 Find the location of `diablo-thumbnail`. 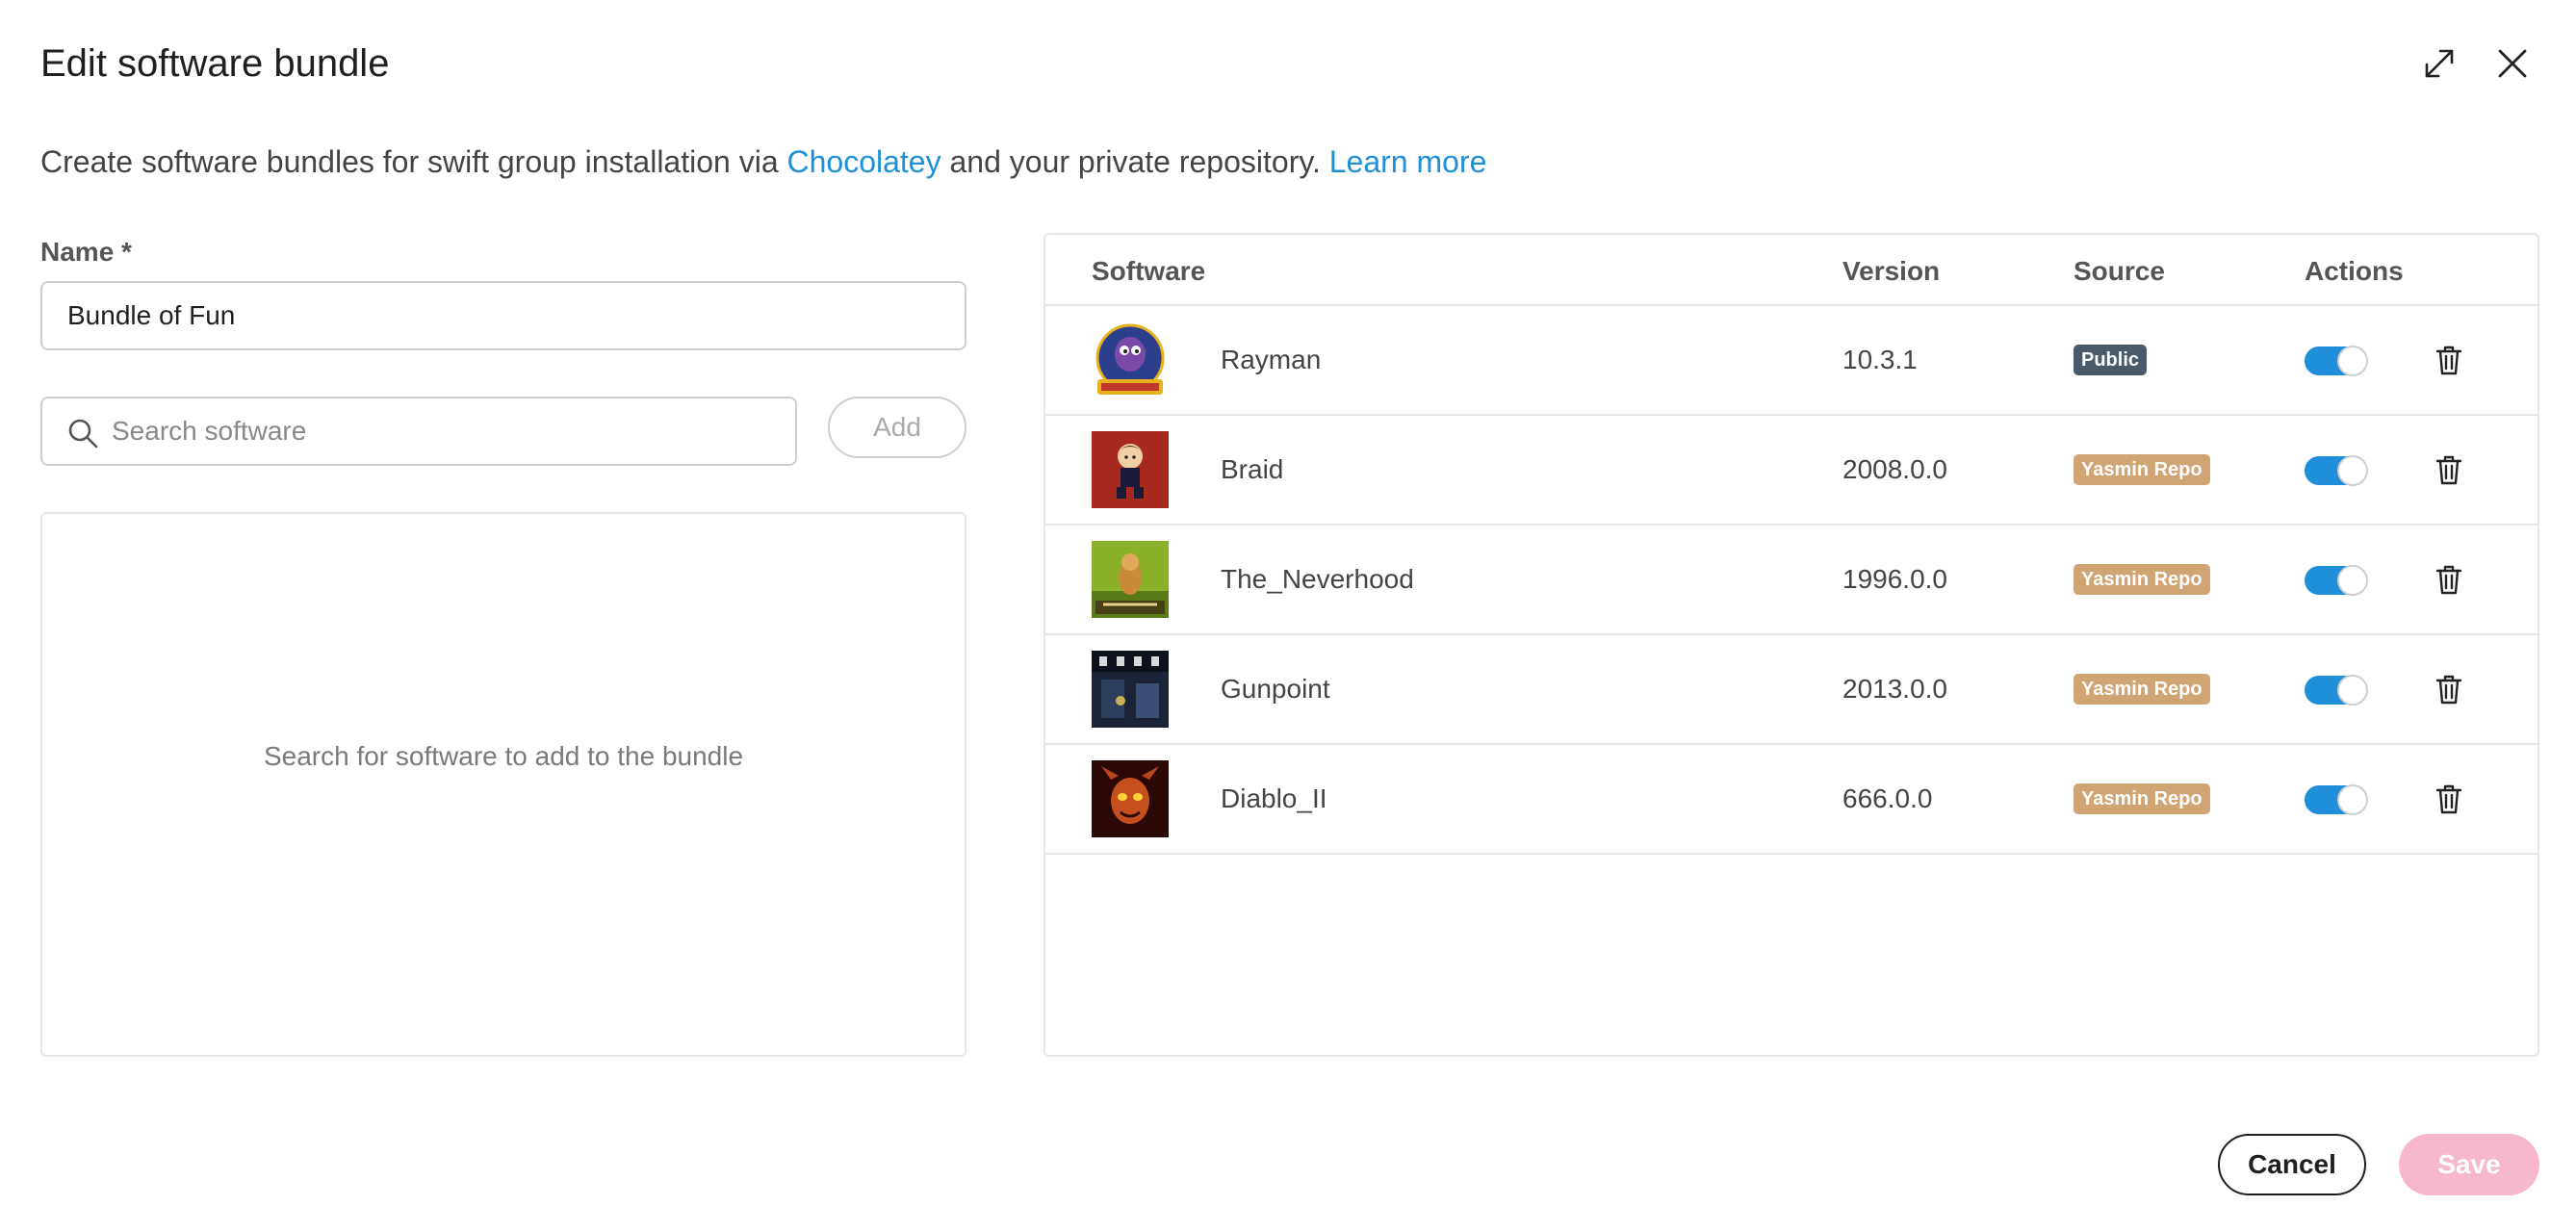

diablo-thumbnail is located at coordinates (1131, 798).